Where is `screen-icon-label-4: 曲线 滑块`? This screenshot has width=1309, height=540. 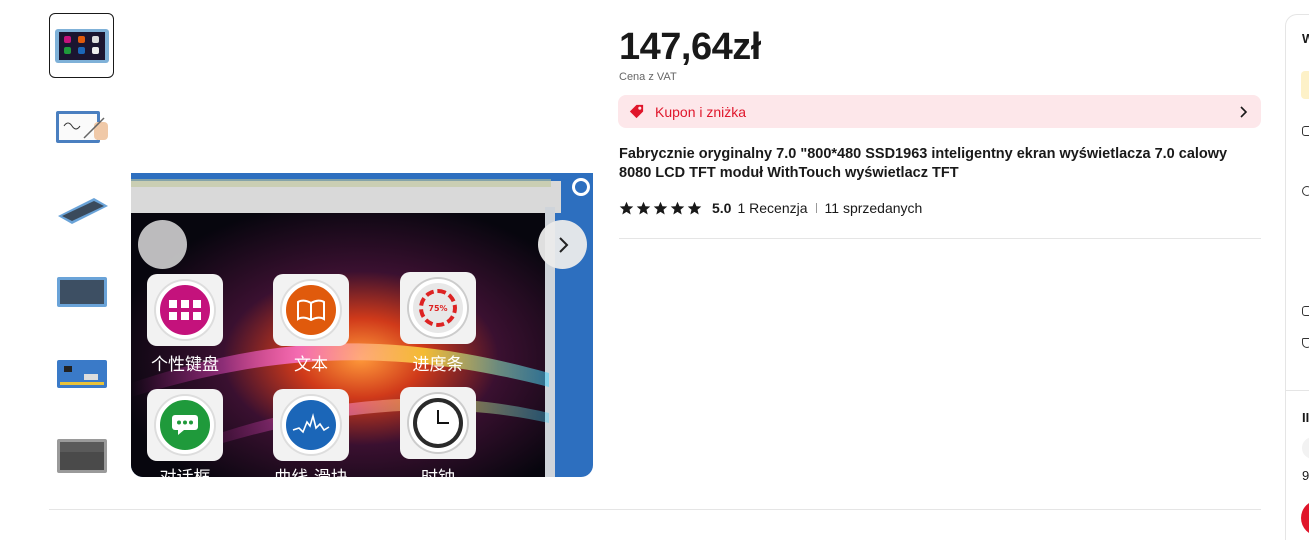 screen-icon-label-4: 曲线 滑块 is located at coordinates (311, 470).